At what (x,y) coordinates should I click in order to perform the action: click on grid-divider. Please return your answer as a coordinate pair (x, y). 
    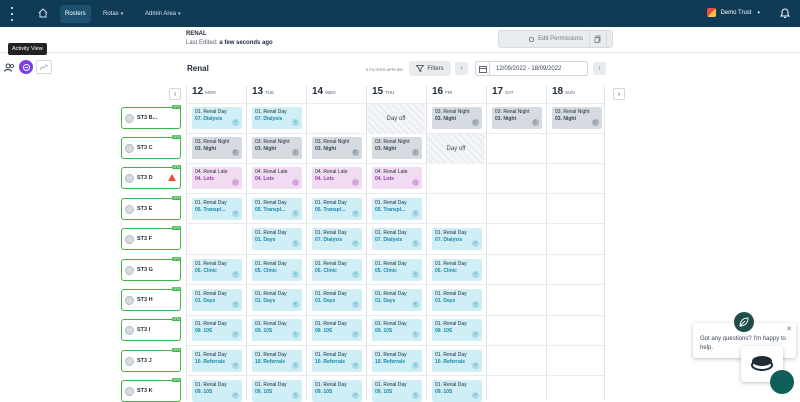
    Looking at the image, I should click on (395, 223).